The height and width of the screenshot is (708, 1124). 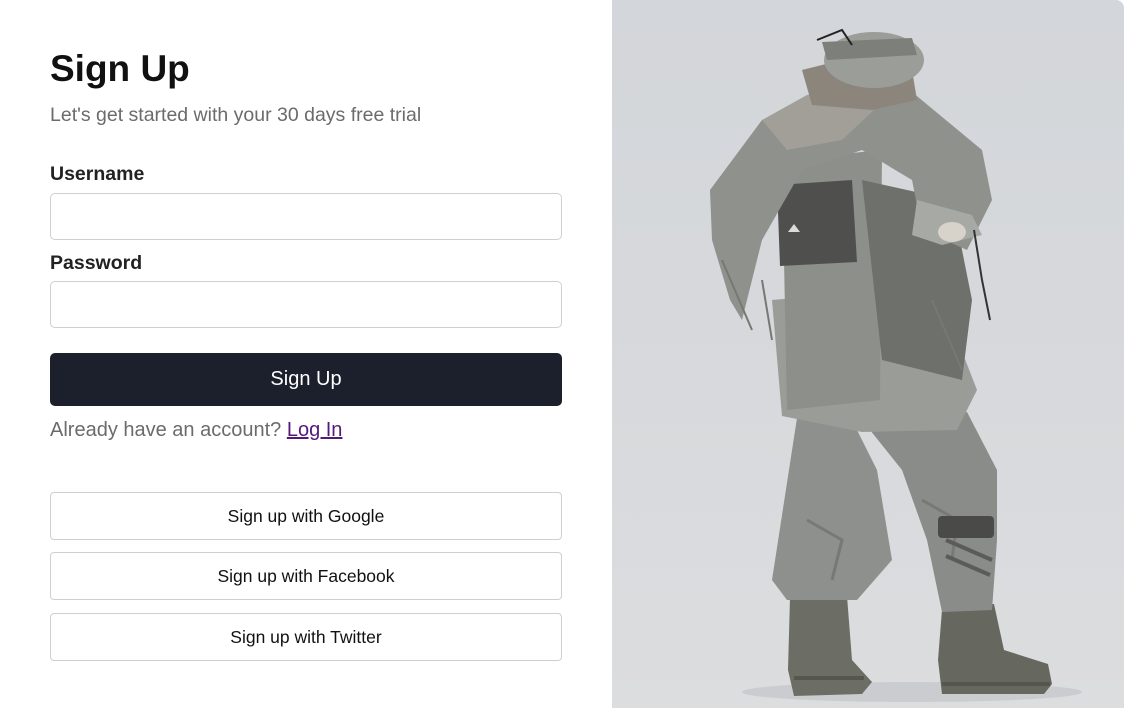 I want to click on page-title: Sign Up, so click(x=120, y=68).